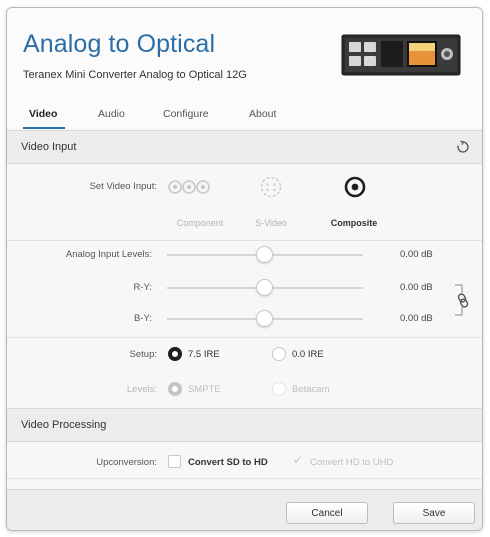 Image resolution: width=490 pixels, height=537 pixels. Describe the element at coordinates (352, 462) in the screenshot. I see `convert-hd-to-uhd-label: Convert HD to UHD` at that location.